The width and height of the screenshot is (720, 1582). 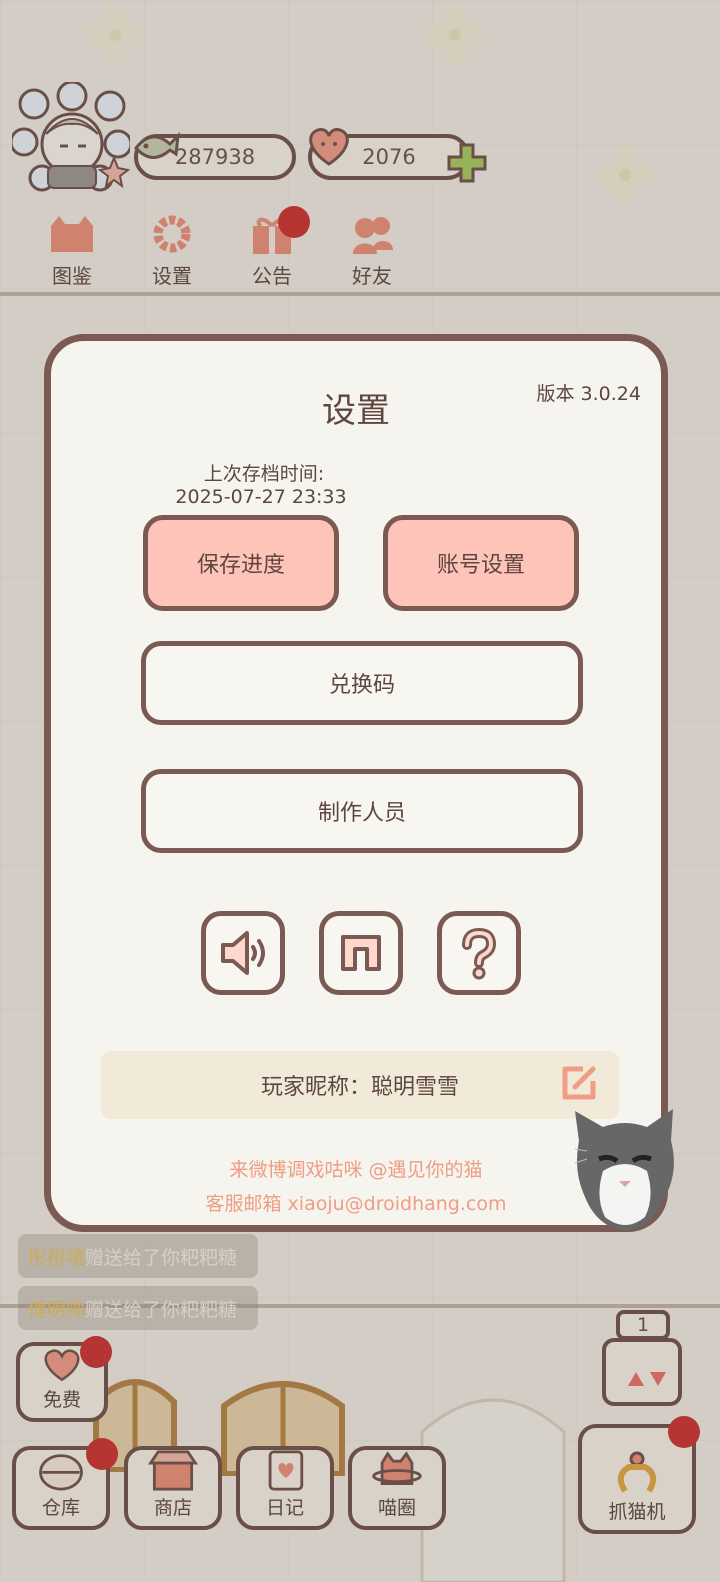 I want to click on sound-toggle-button, so click(x=243, y=953).